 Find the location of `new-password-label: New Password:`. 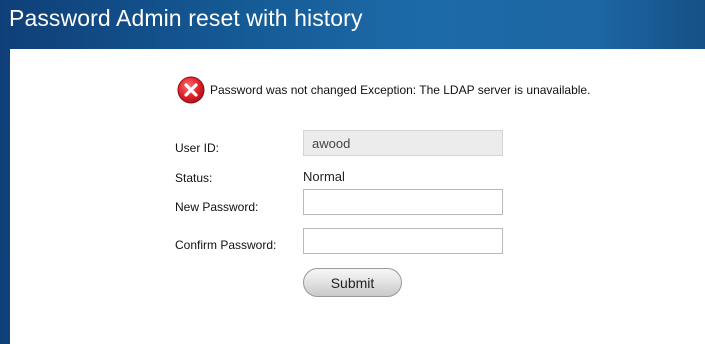

new-password-label: New Password: is located at coordinates (217, 207).